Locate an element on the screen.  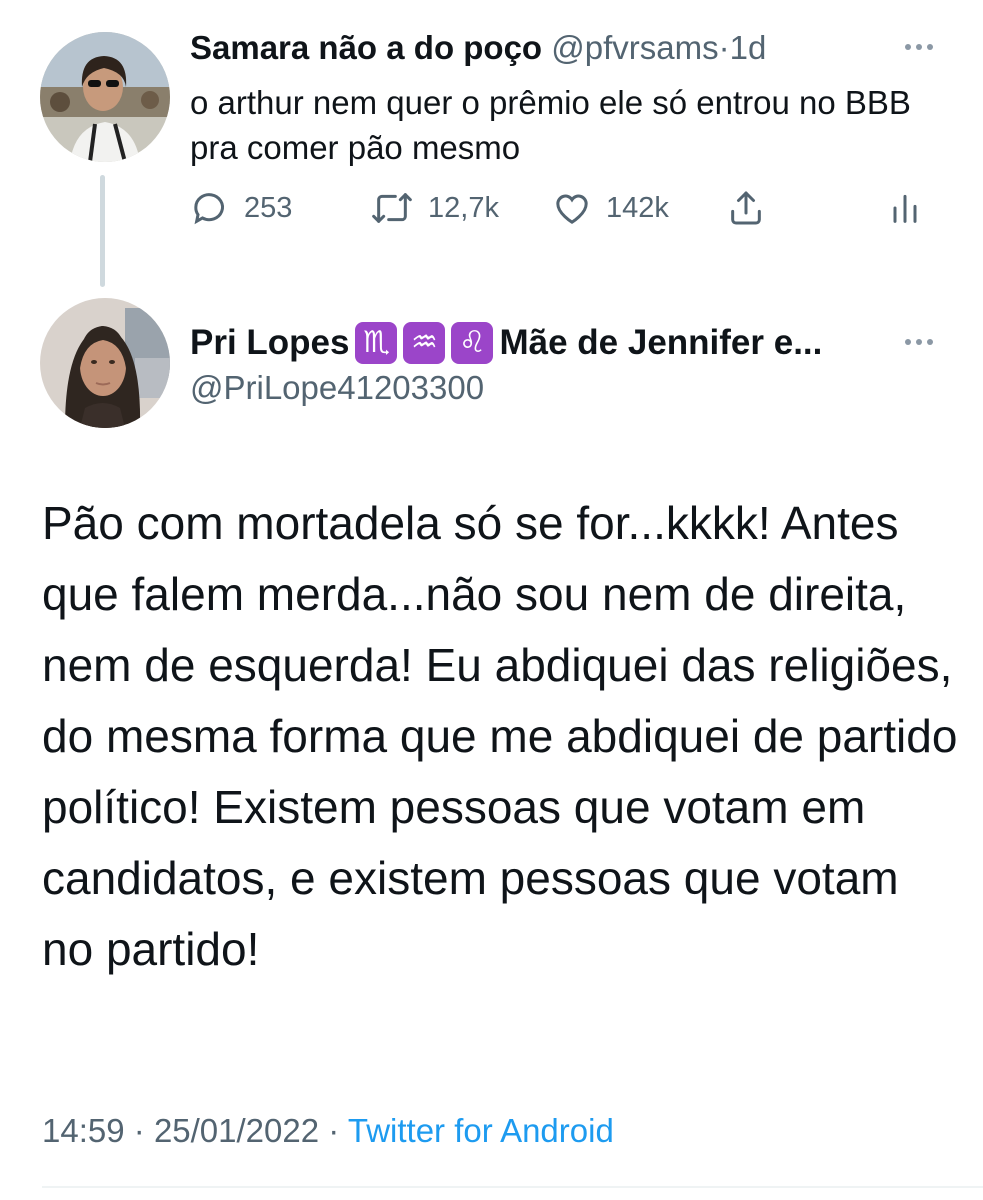
retweet-button: 12,7k is located at coordinates (434, 208).